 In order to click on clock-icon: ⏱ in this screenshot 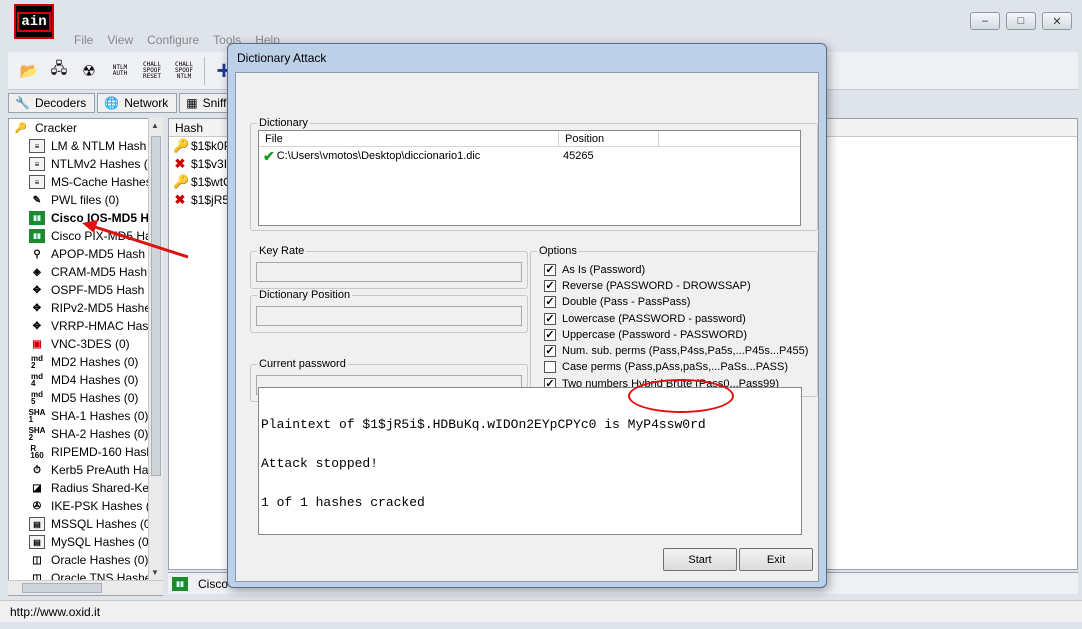, I will do `click(37, 470)`.